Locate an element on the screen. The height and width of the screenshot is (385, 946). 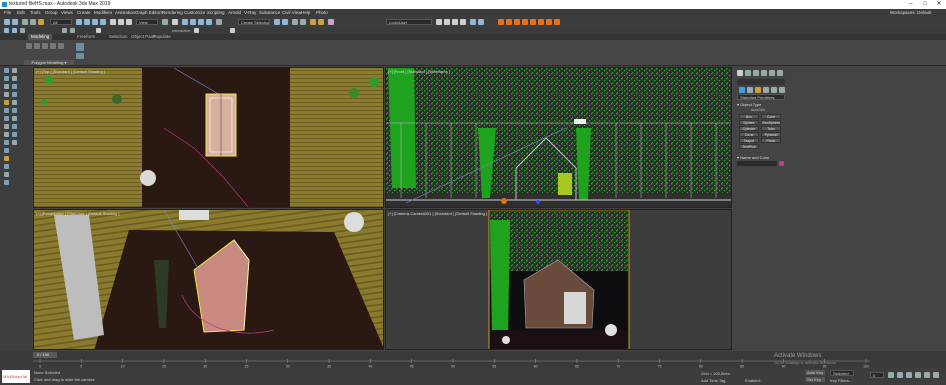
selection-set-dropdown: Create Selection Se is located at coordinates (254, 22).